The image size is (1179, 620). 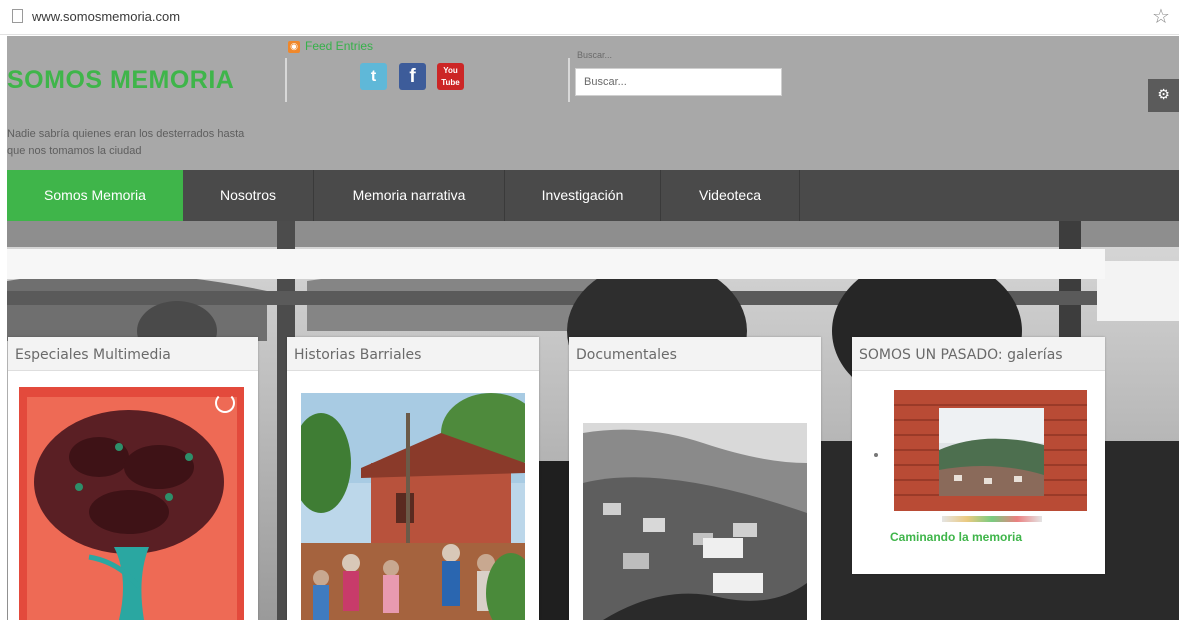 What do you see at coordinates (106, 16) in the screenshot?
I see `url-text: www.somosmemoria.com` at bounding box center [106, 16].